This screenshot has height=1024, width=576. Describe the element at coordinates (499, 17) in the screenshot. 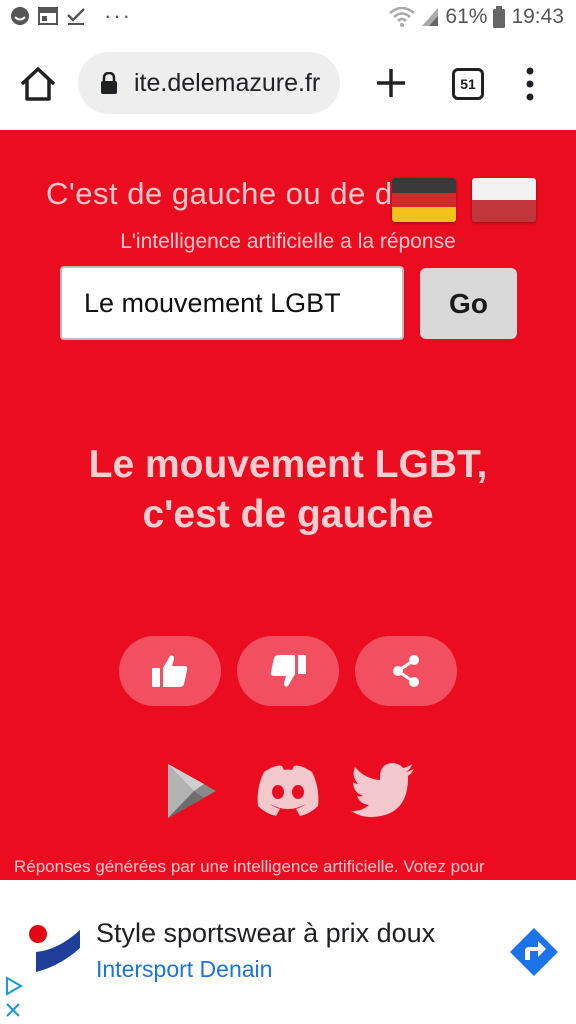

I see `battery-icon` at that location.